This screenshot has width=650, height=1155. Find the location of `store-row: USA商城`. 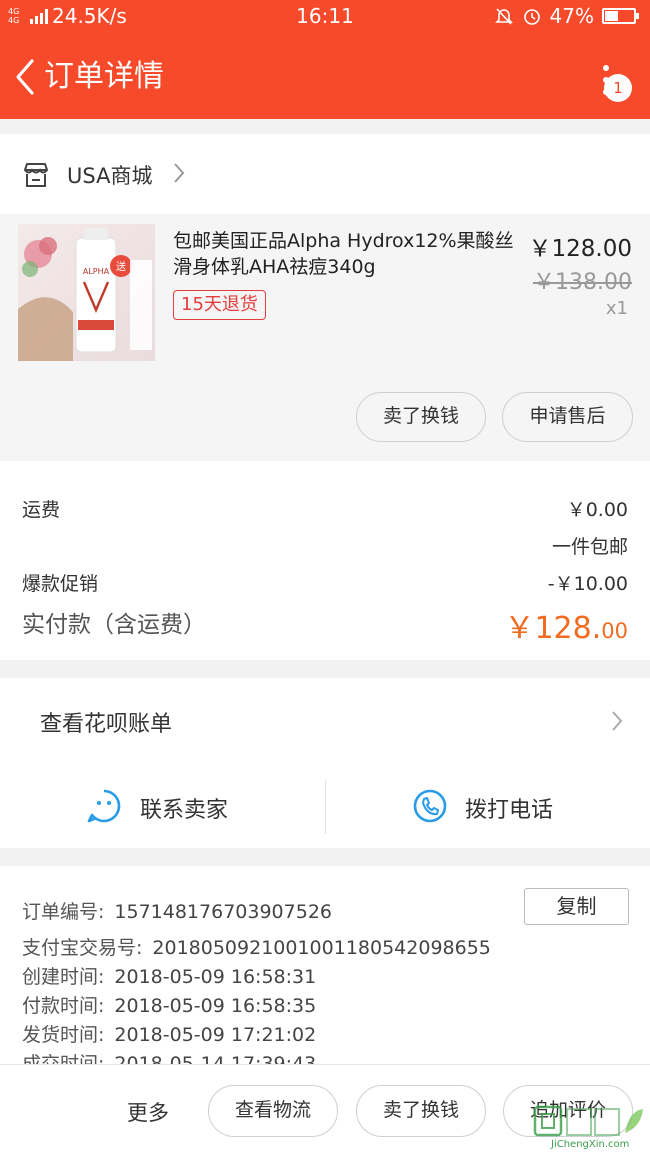

store-row: USA商城 is located at coordinates (325, 174).